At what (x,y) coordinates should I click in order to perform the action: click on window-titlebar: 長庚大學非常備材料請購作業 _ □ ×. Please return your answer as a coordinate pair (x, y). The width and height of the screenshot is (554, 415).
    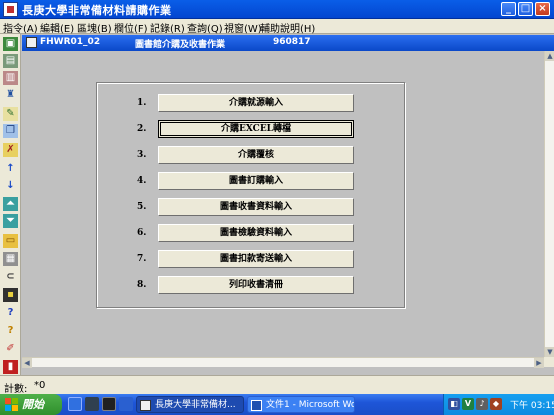
    Looking at the image, I should click on (277, 9).